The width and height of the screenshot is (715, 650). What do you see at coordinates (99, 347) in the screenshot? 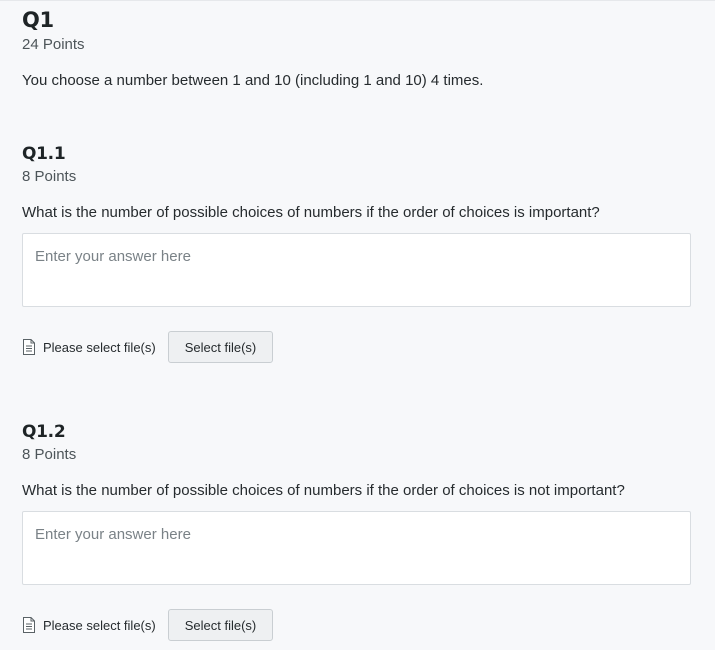
I see `file-upload-label-q1-1: Please select file(s)` at bounding box center [99, 347].